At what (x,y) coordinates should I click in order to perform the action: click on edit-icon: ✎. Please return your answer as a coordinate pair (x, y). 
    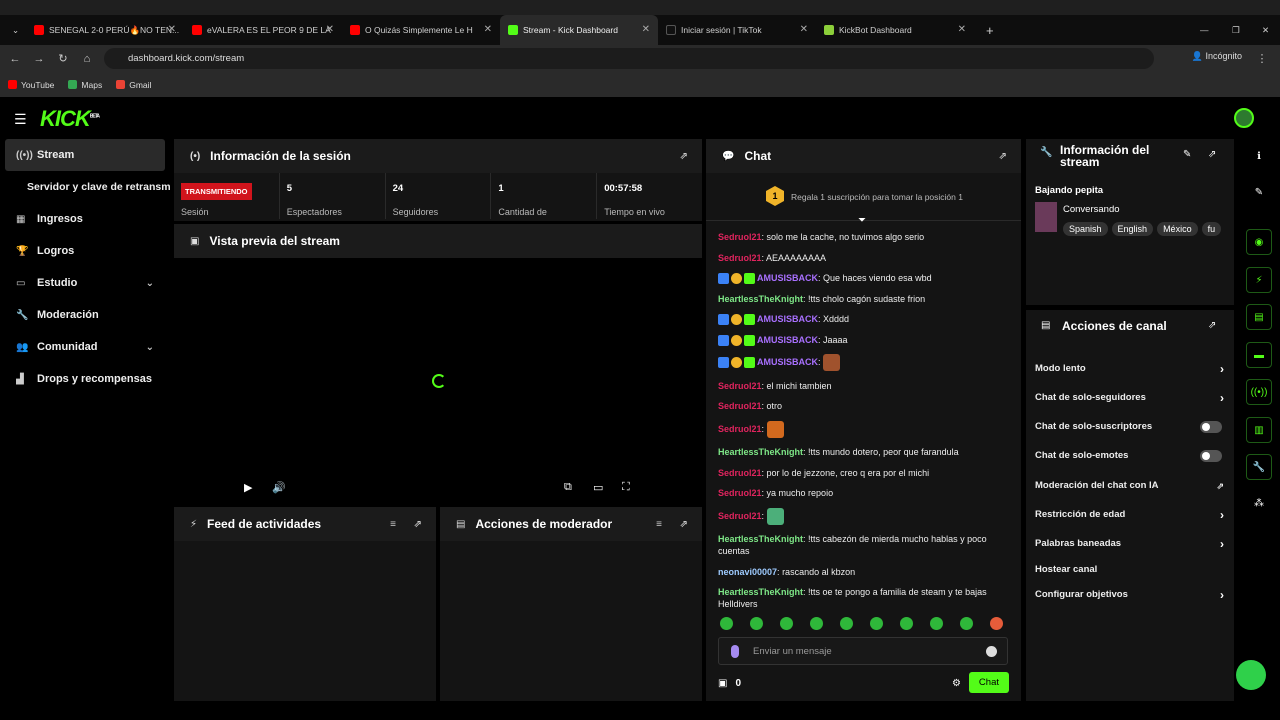
    Looking at the image, I should click on (1259, 193).